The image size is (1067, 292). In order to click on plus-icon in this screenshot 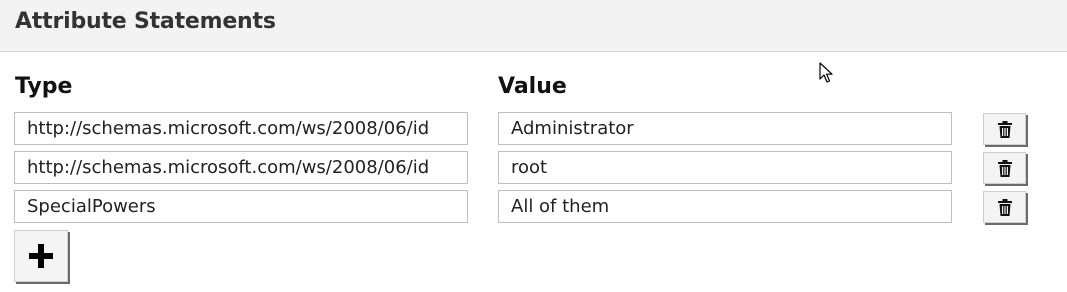, I will do `click(41, 256)`.